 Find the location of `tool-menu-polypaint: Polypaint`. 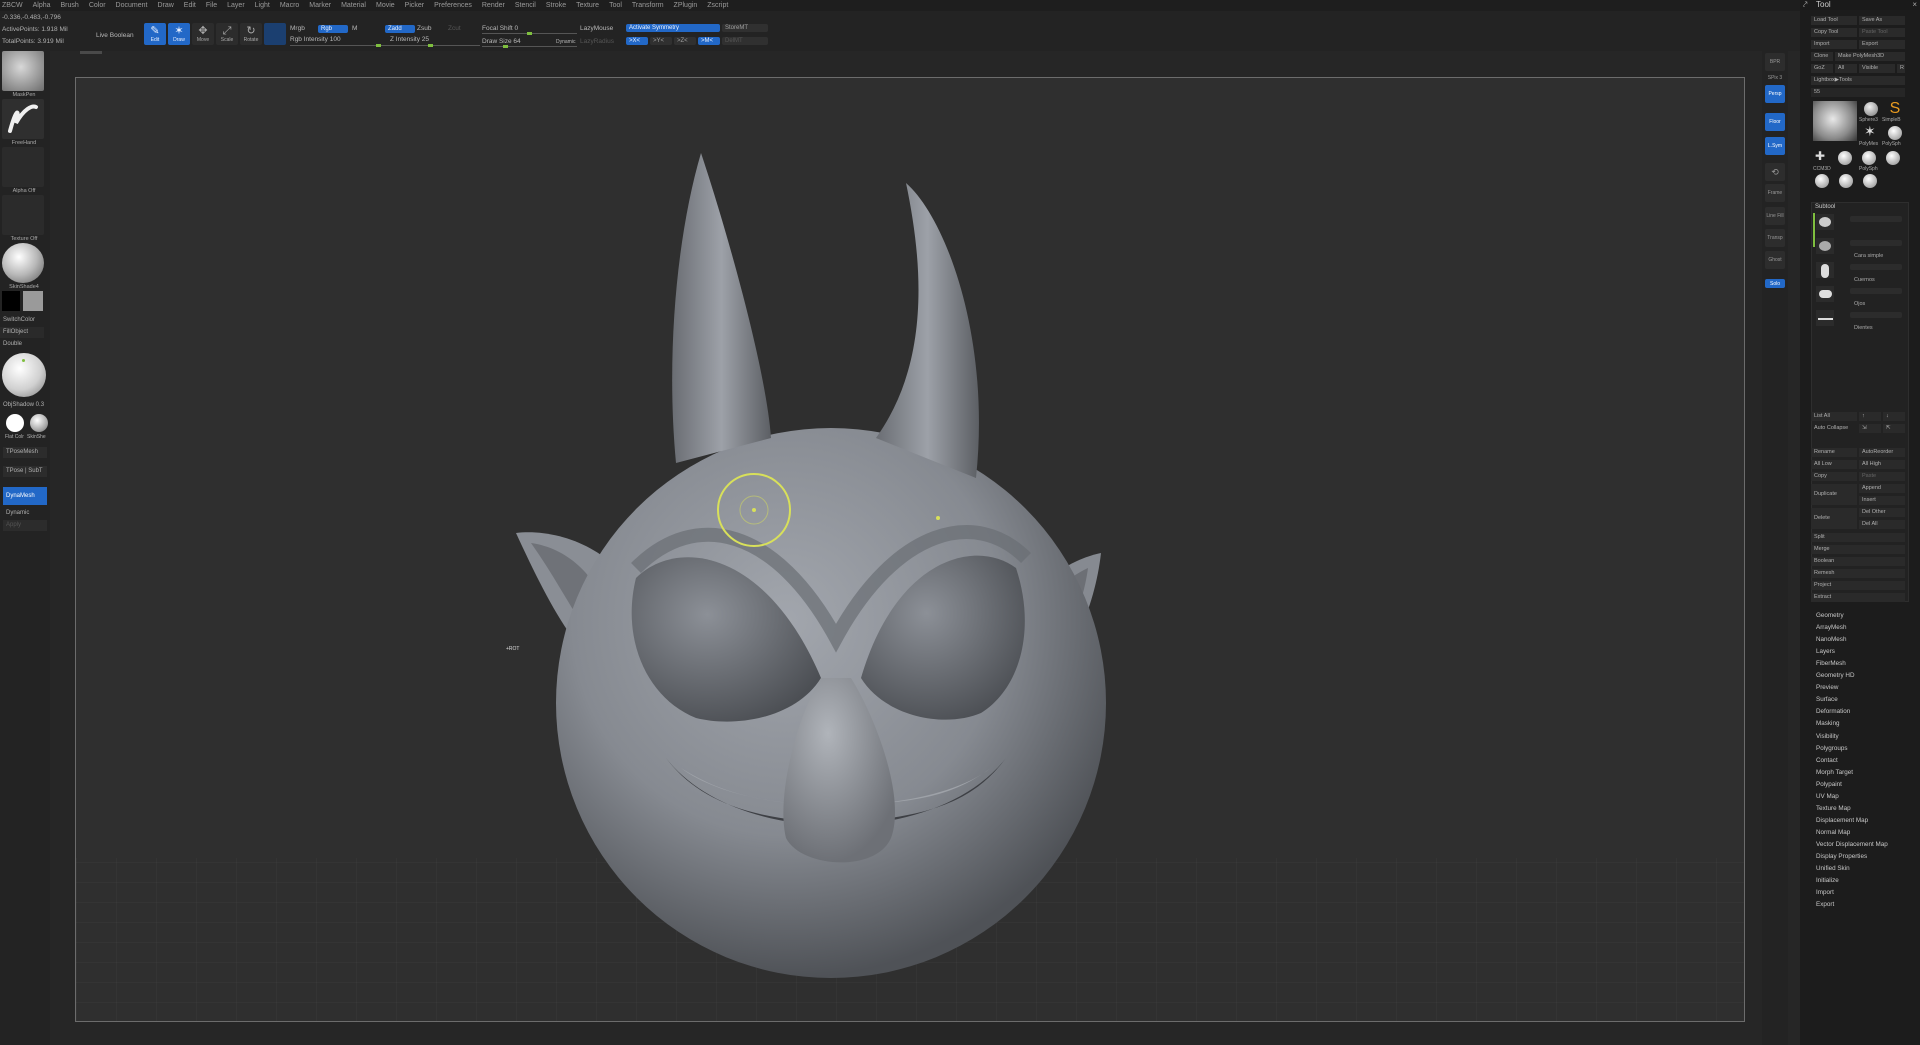

tool-menu-polypaint: Polypaint is located at coordinates (1829, 784).